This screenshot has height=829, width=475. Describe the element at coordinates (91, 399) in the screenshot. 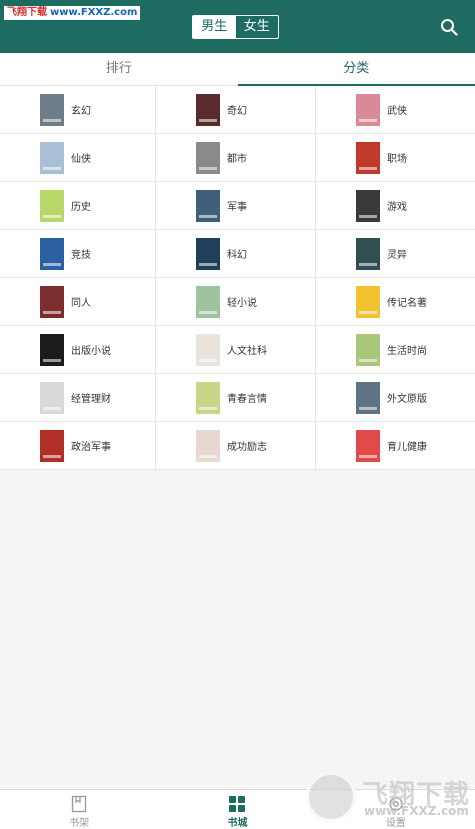

I see `category-label: 经管理财` at that location.